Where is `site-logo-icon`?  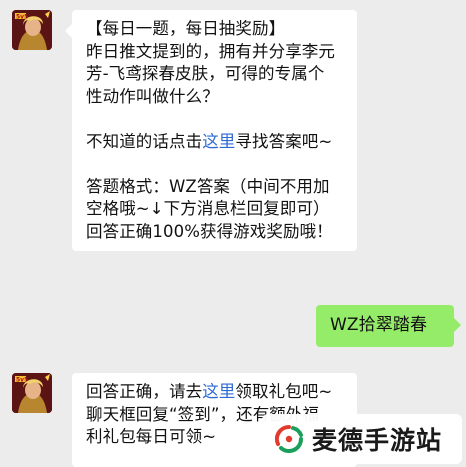 site-logo-icon is located at coordinates (289, 439).